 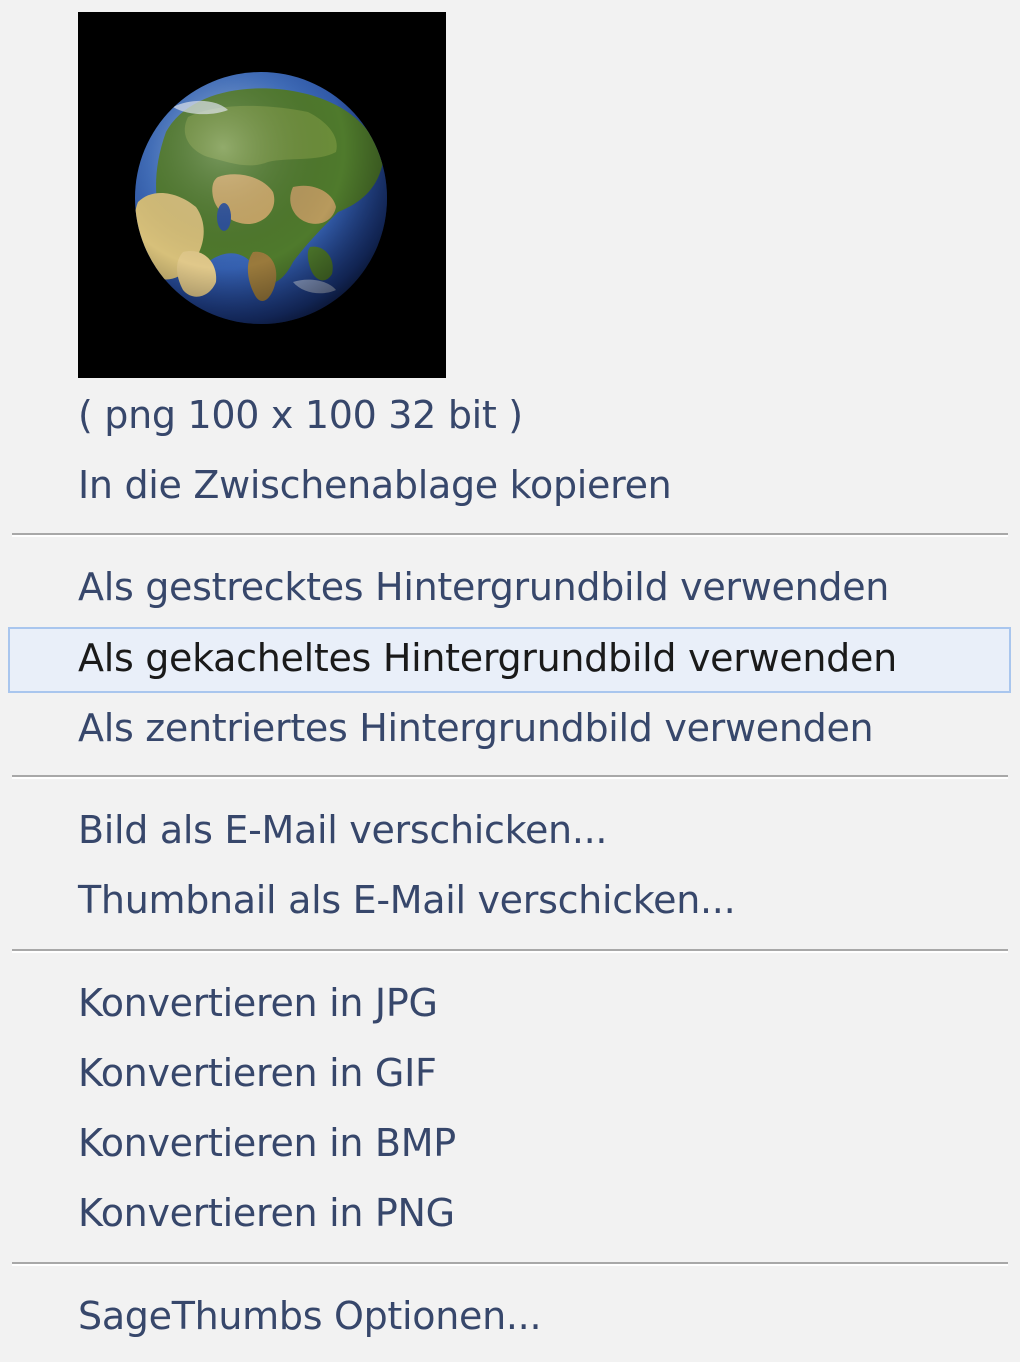 What do you see at coordinates (261, 198) in the screenshot?
I see `globe-icon` at bounding box center [261, 198].